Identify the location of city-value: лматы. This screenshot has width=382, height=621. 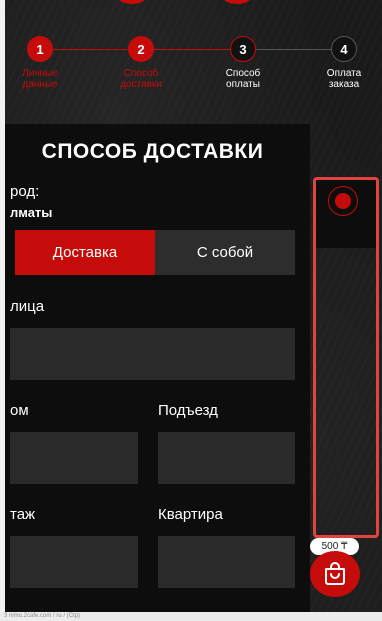
(31, 212).